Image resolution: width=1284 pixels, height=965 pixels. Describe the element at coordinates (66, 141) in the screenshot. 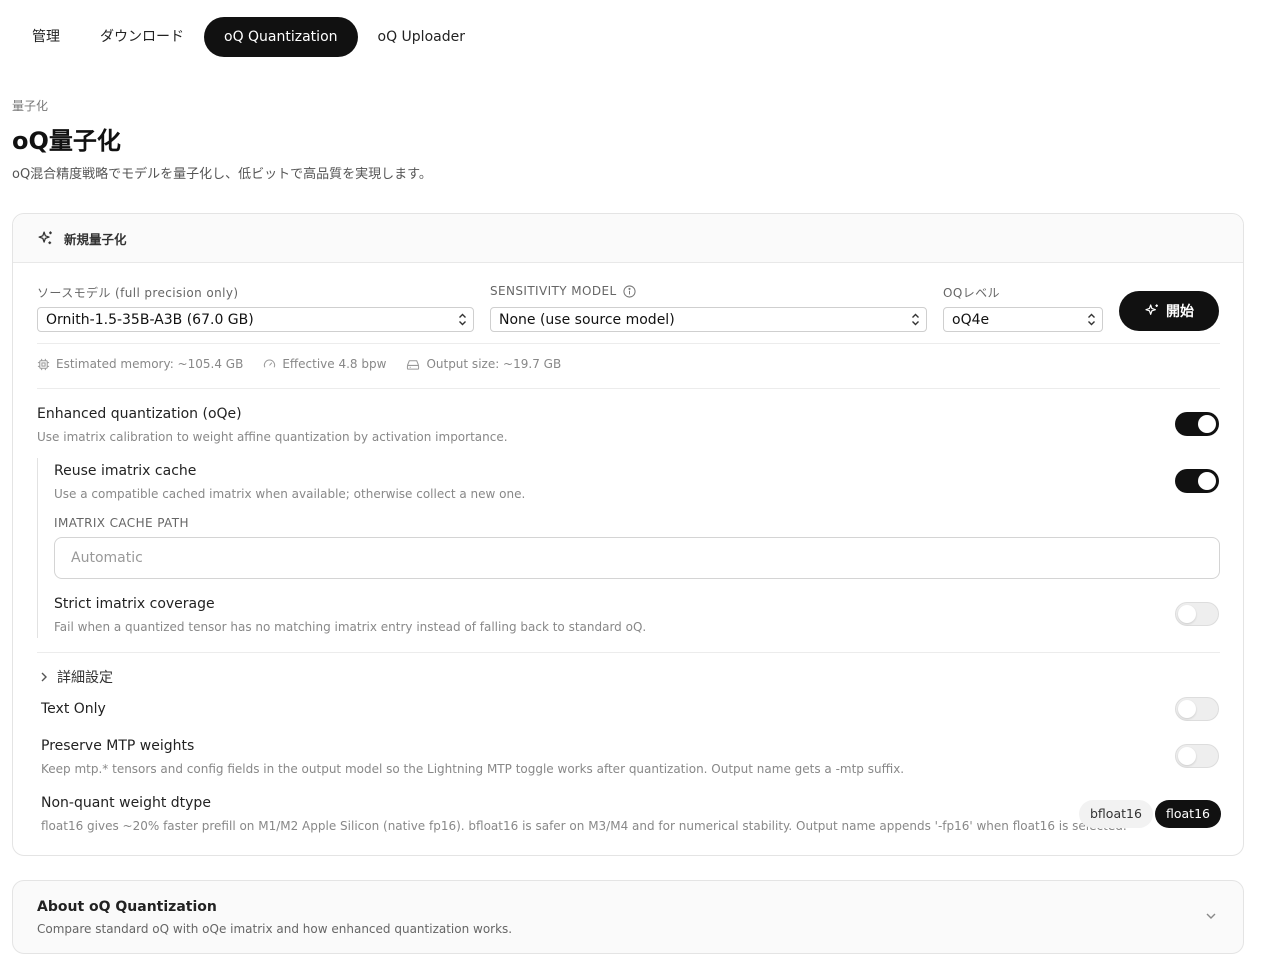

I see `page-title: oQ量子化` at that location.